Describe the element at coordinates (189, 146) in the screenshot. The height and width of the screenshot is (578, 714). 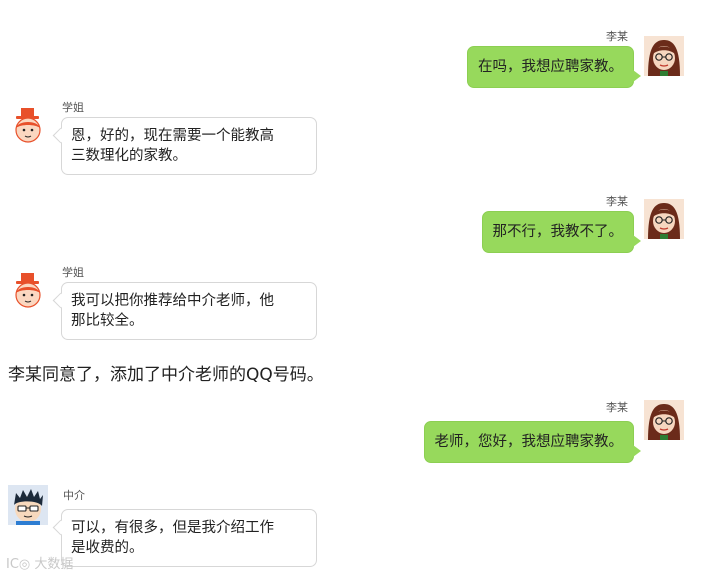
I see `message-bubble-incoming: 恩，好的，现在需要一个能教高 三数理化的家教。` at that location.